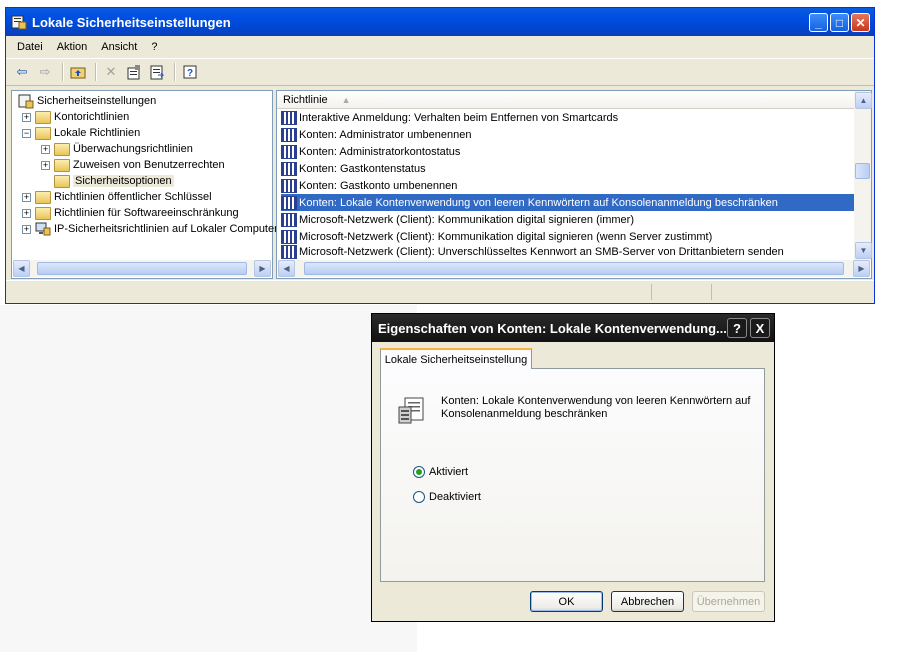  I want to click on menu-aktion: Aktion, so click(72, 47).